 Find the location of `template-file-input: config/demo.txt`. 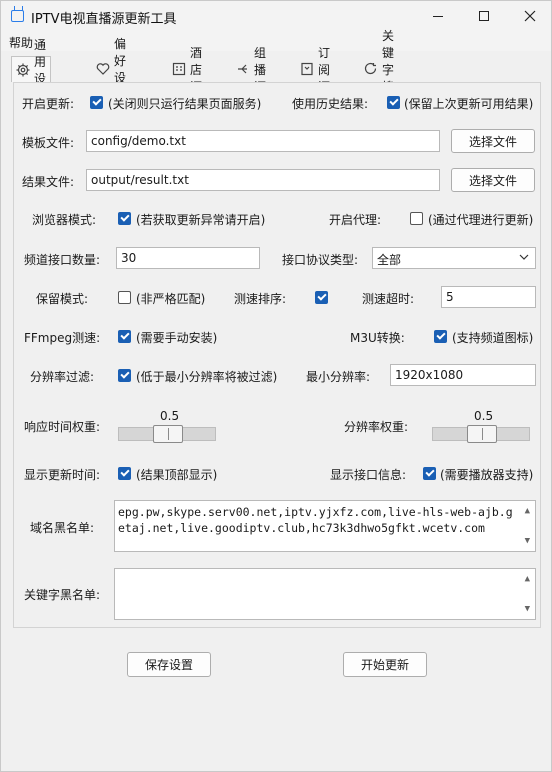

template-file-input: config/demo.txt is located at coordinates (263, 141).